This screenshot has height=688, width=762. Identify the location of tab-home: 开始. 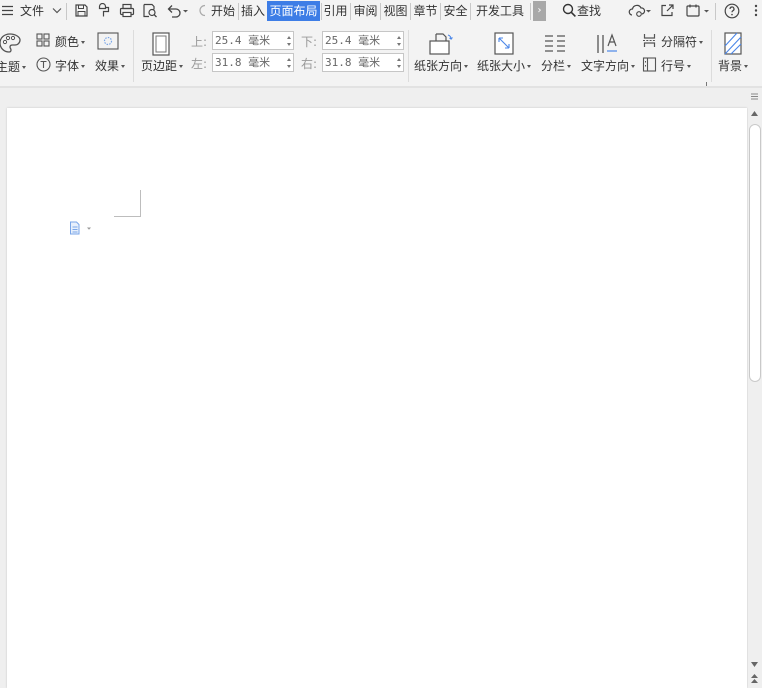
(223, 11).